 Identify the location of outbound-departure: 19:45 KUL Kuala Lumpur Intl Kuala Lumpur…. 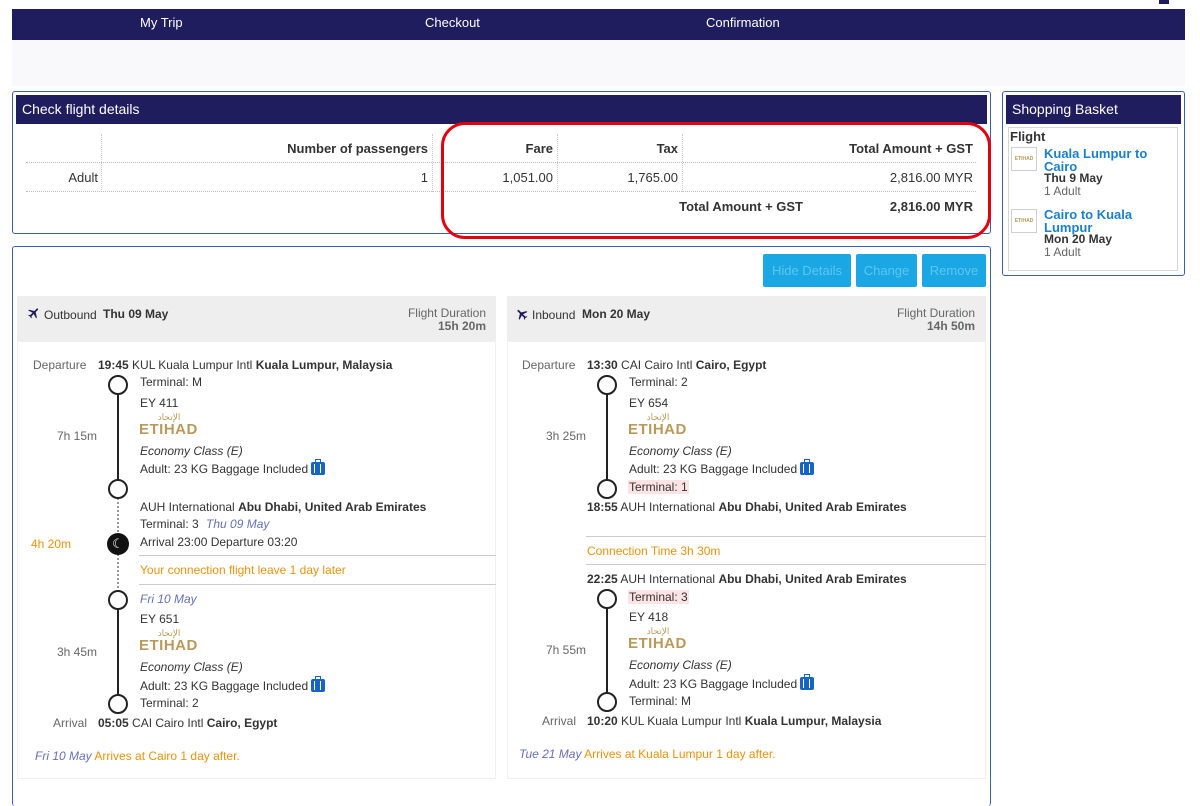
(245, 365).